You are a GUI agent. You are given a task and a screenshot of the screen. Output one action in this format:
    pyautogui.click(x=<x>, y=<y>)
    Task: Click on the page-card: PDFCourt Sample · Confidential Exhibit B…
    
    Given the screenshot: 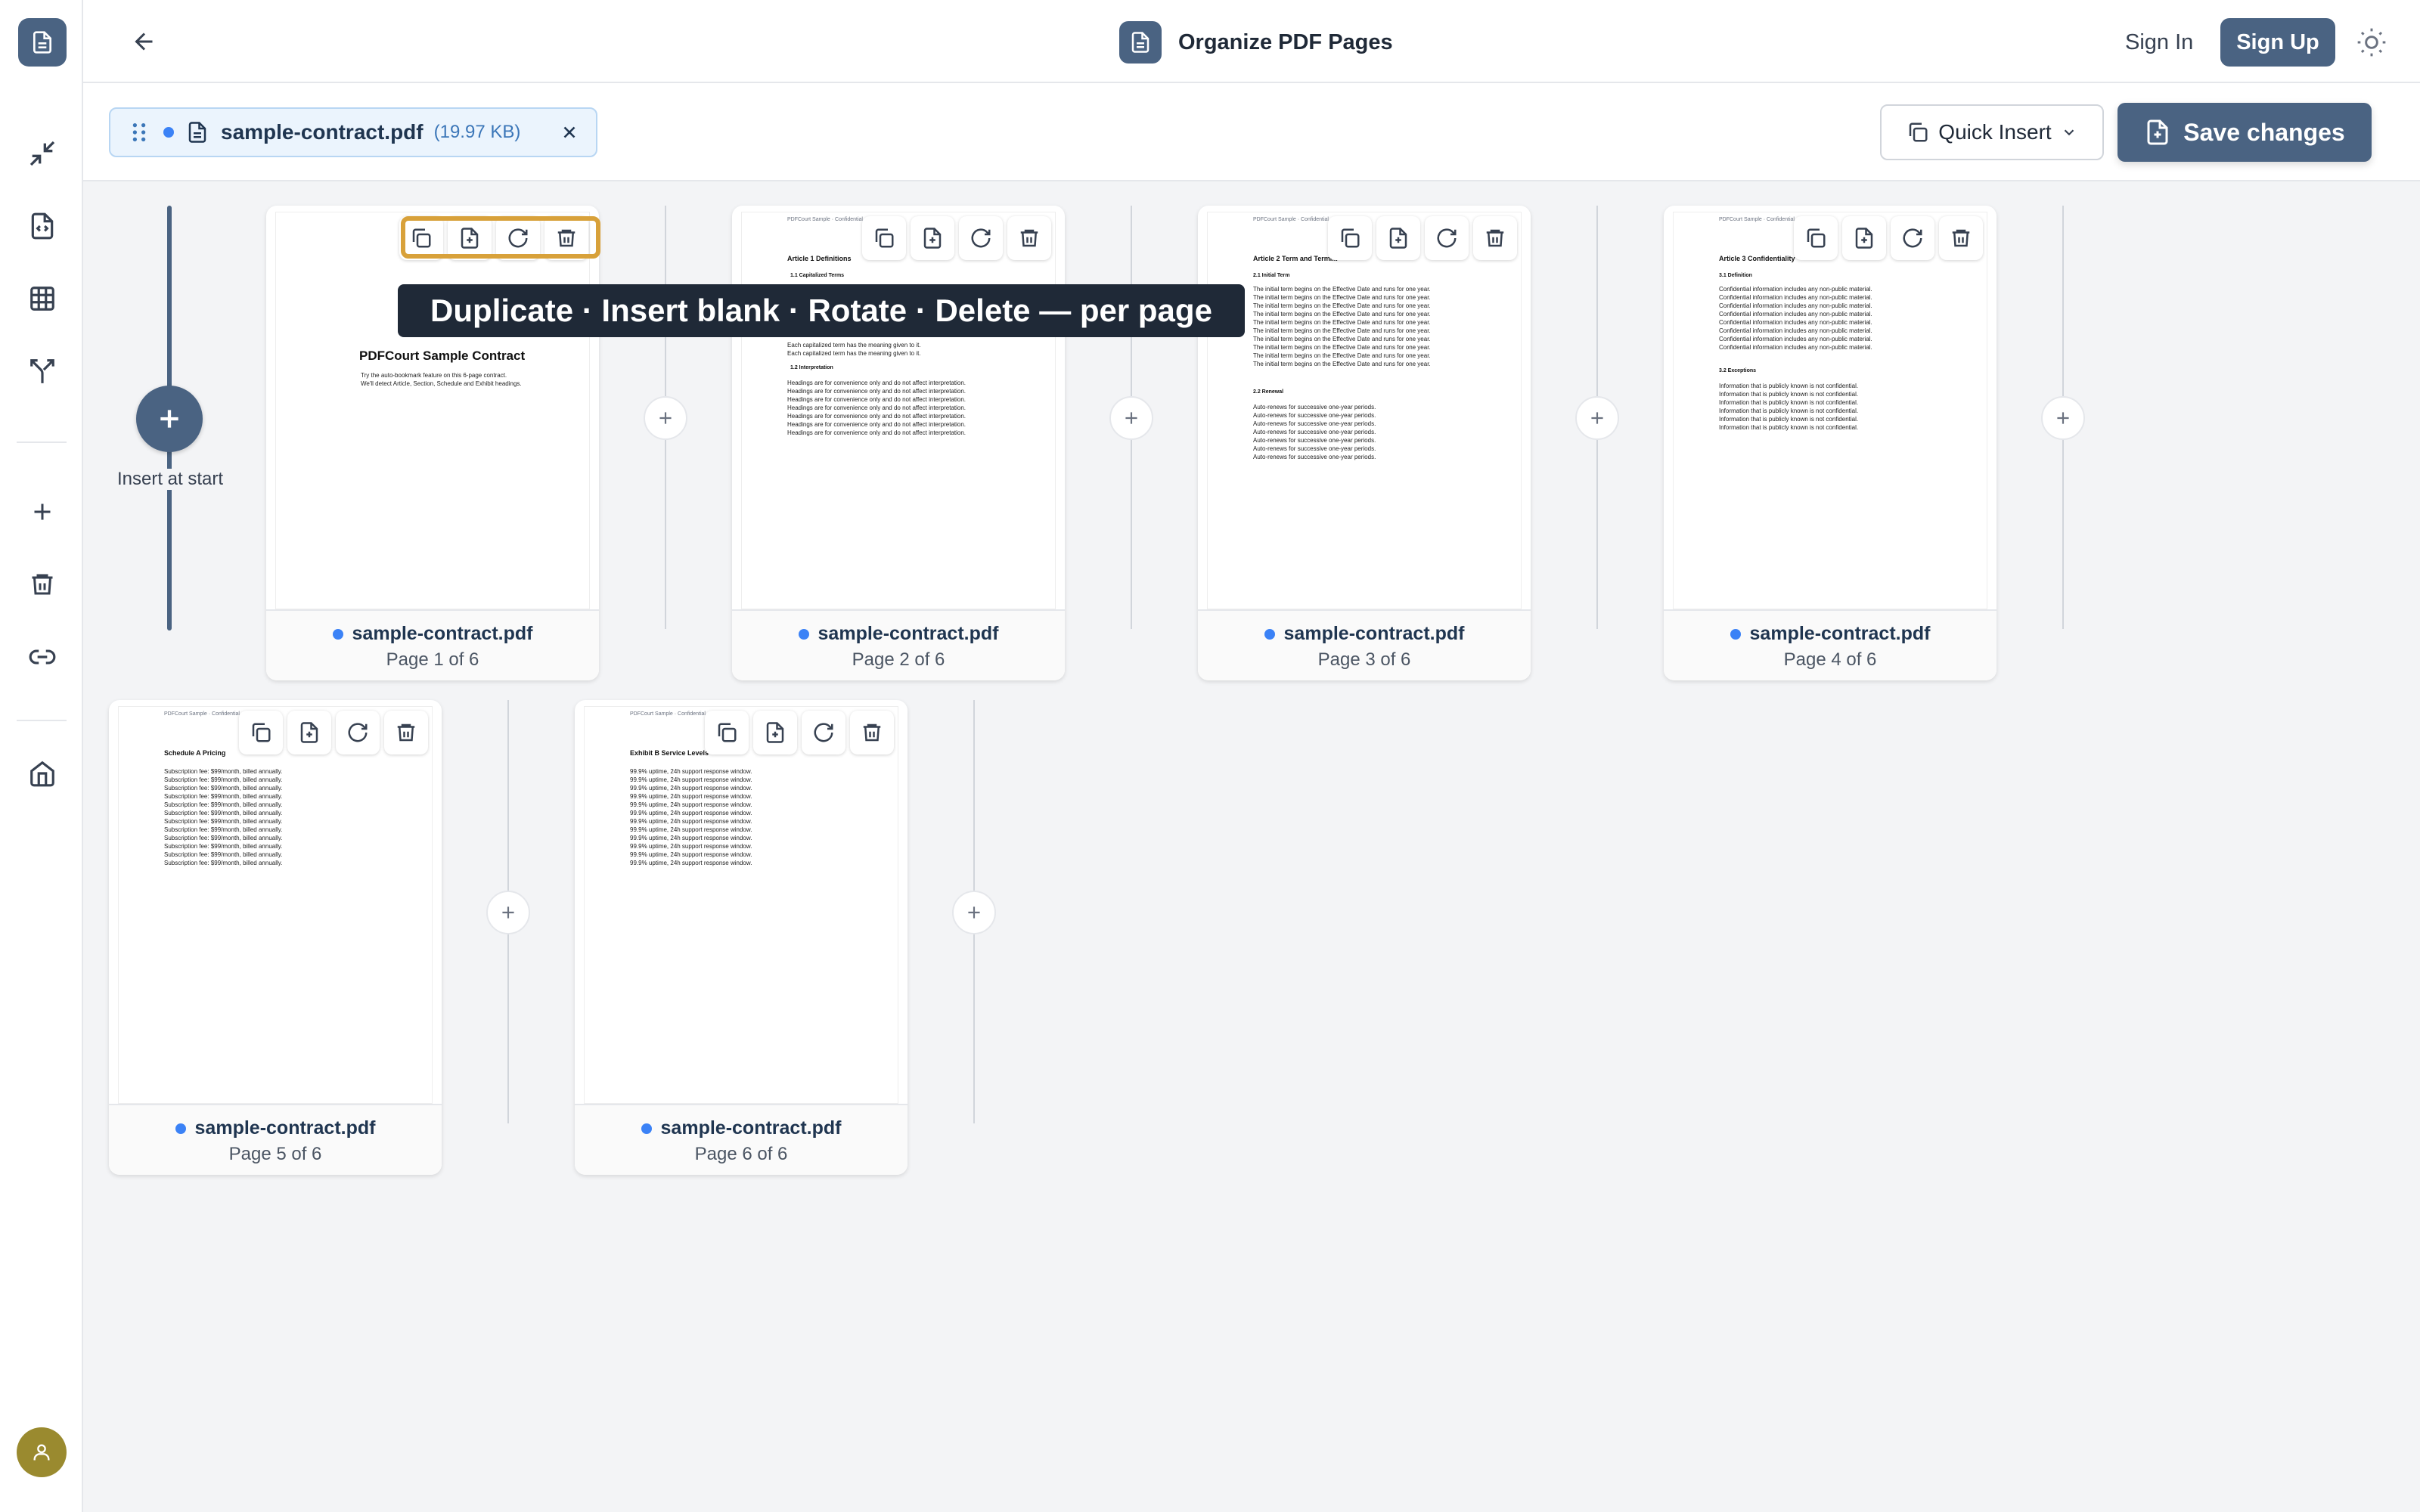 What is the action you would take?
    pyautogui.click(x=741, y=937)
    